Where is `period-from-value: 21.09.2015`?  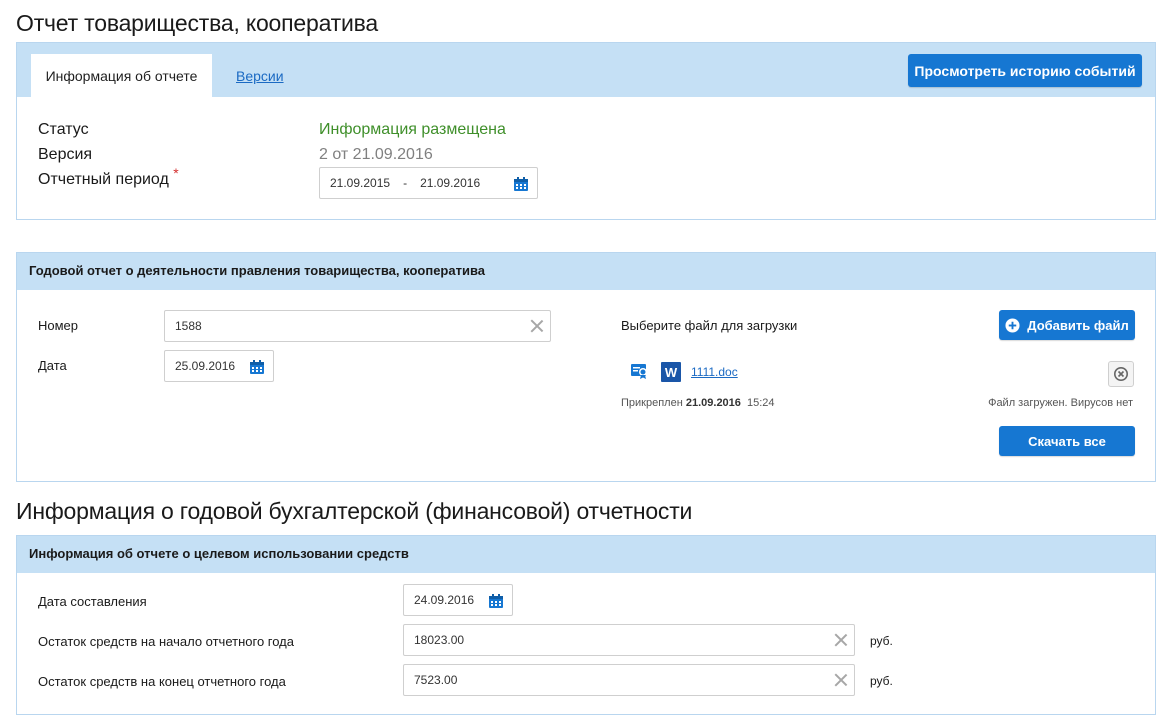 period-from-value: 21.09.2015 is located at coordinates (360, 183).